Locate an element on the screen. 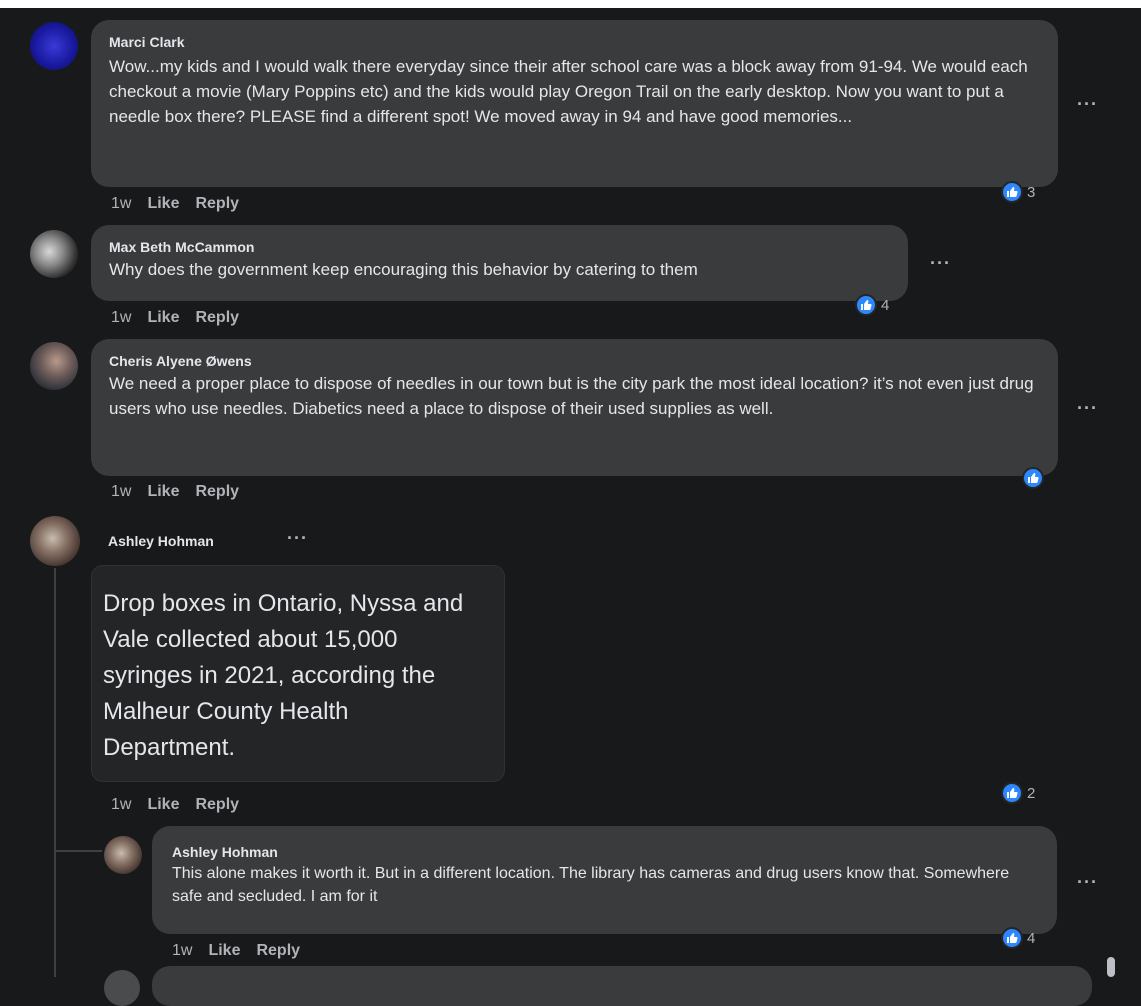  reaction-count is located at coordinates (1033, 478).